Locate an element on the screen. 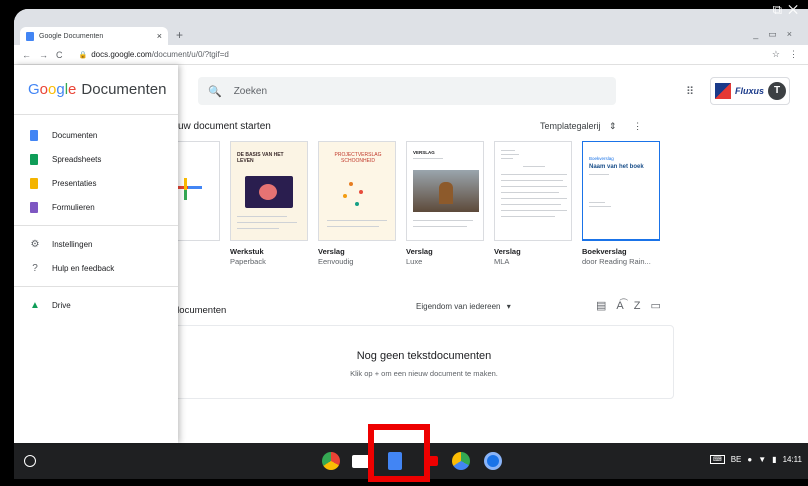  thumb-text: VERSLAG is located at coordinates (424, 152).